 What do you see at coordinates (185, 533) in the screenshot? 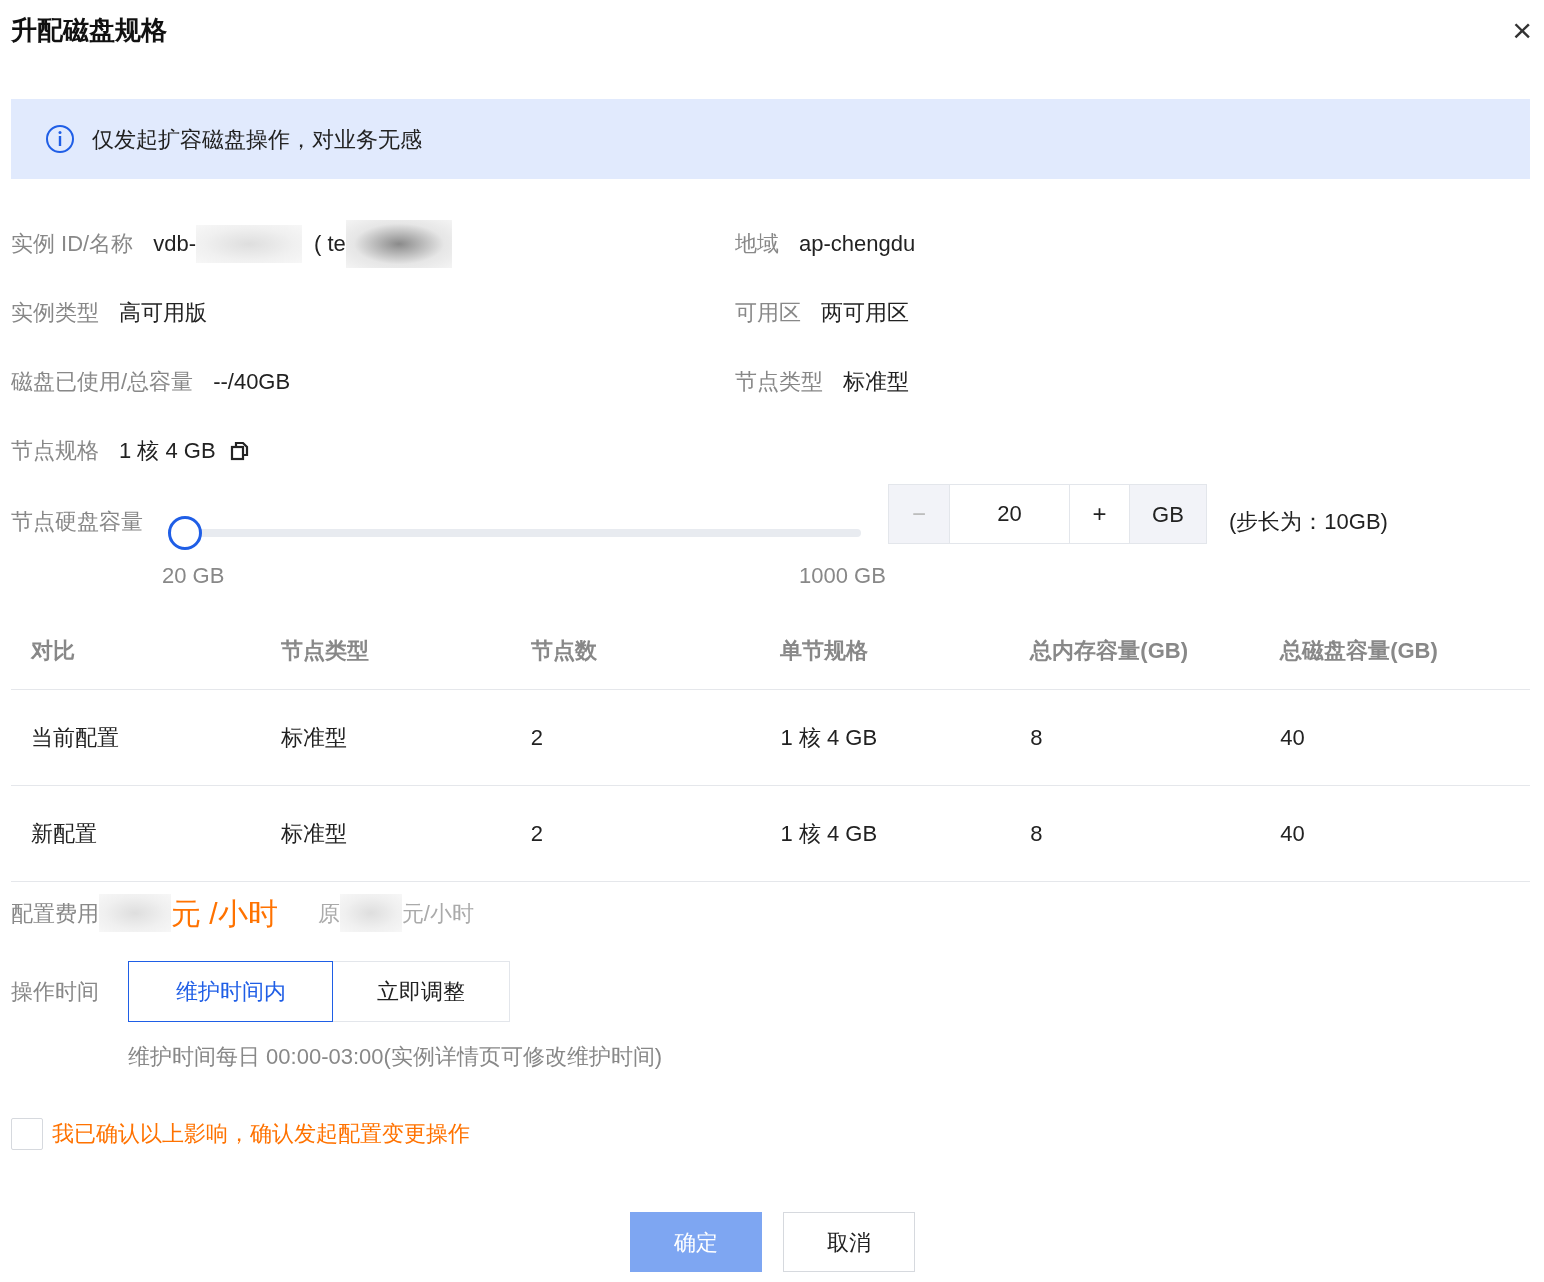
I see `slider-thumb` at bounding box center [185, 533].